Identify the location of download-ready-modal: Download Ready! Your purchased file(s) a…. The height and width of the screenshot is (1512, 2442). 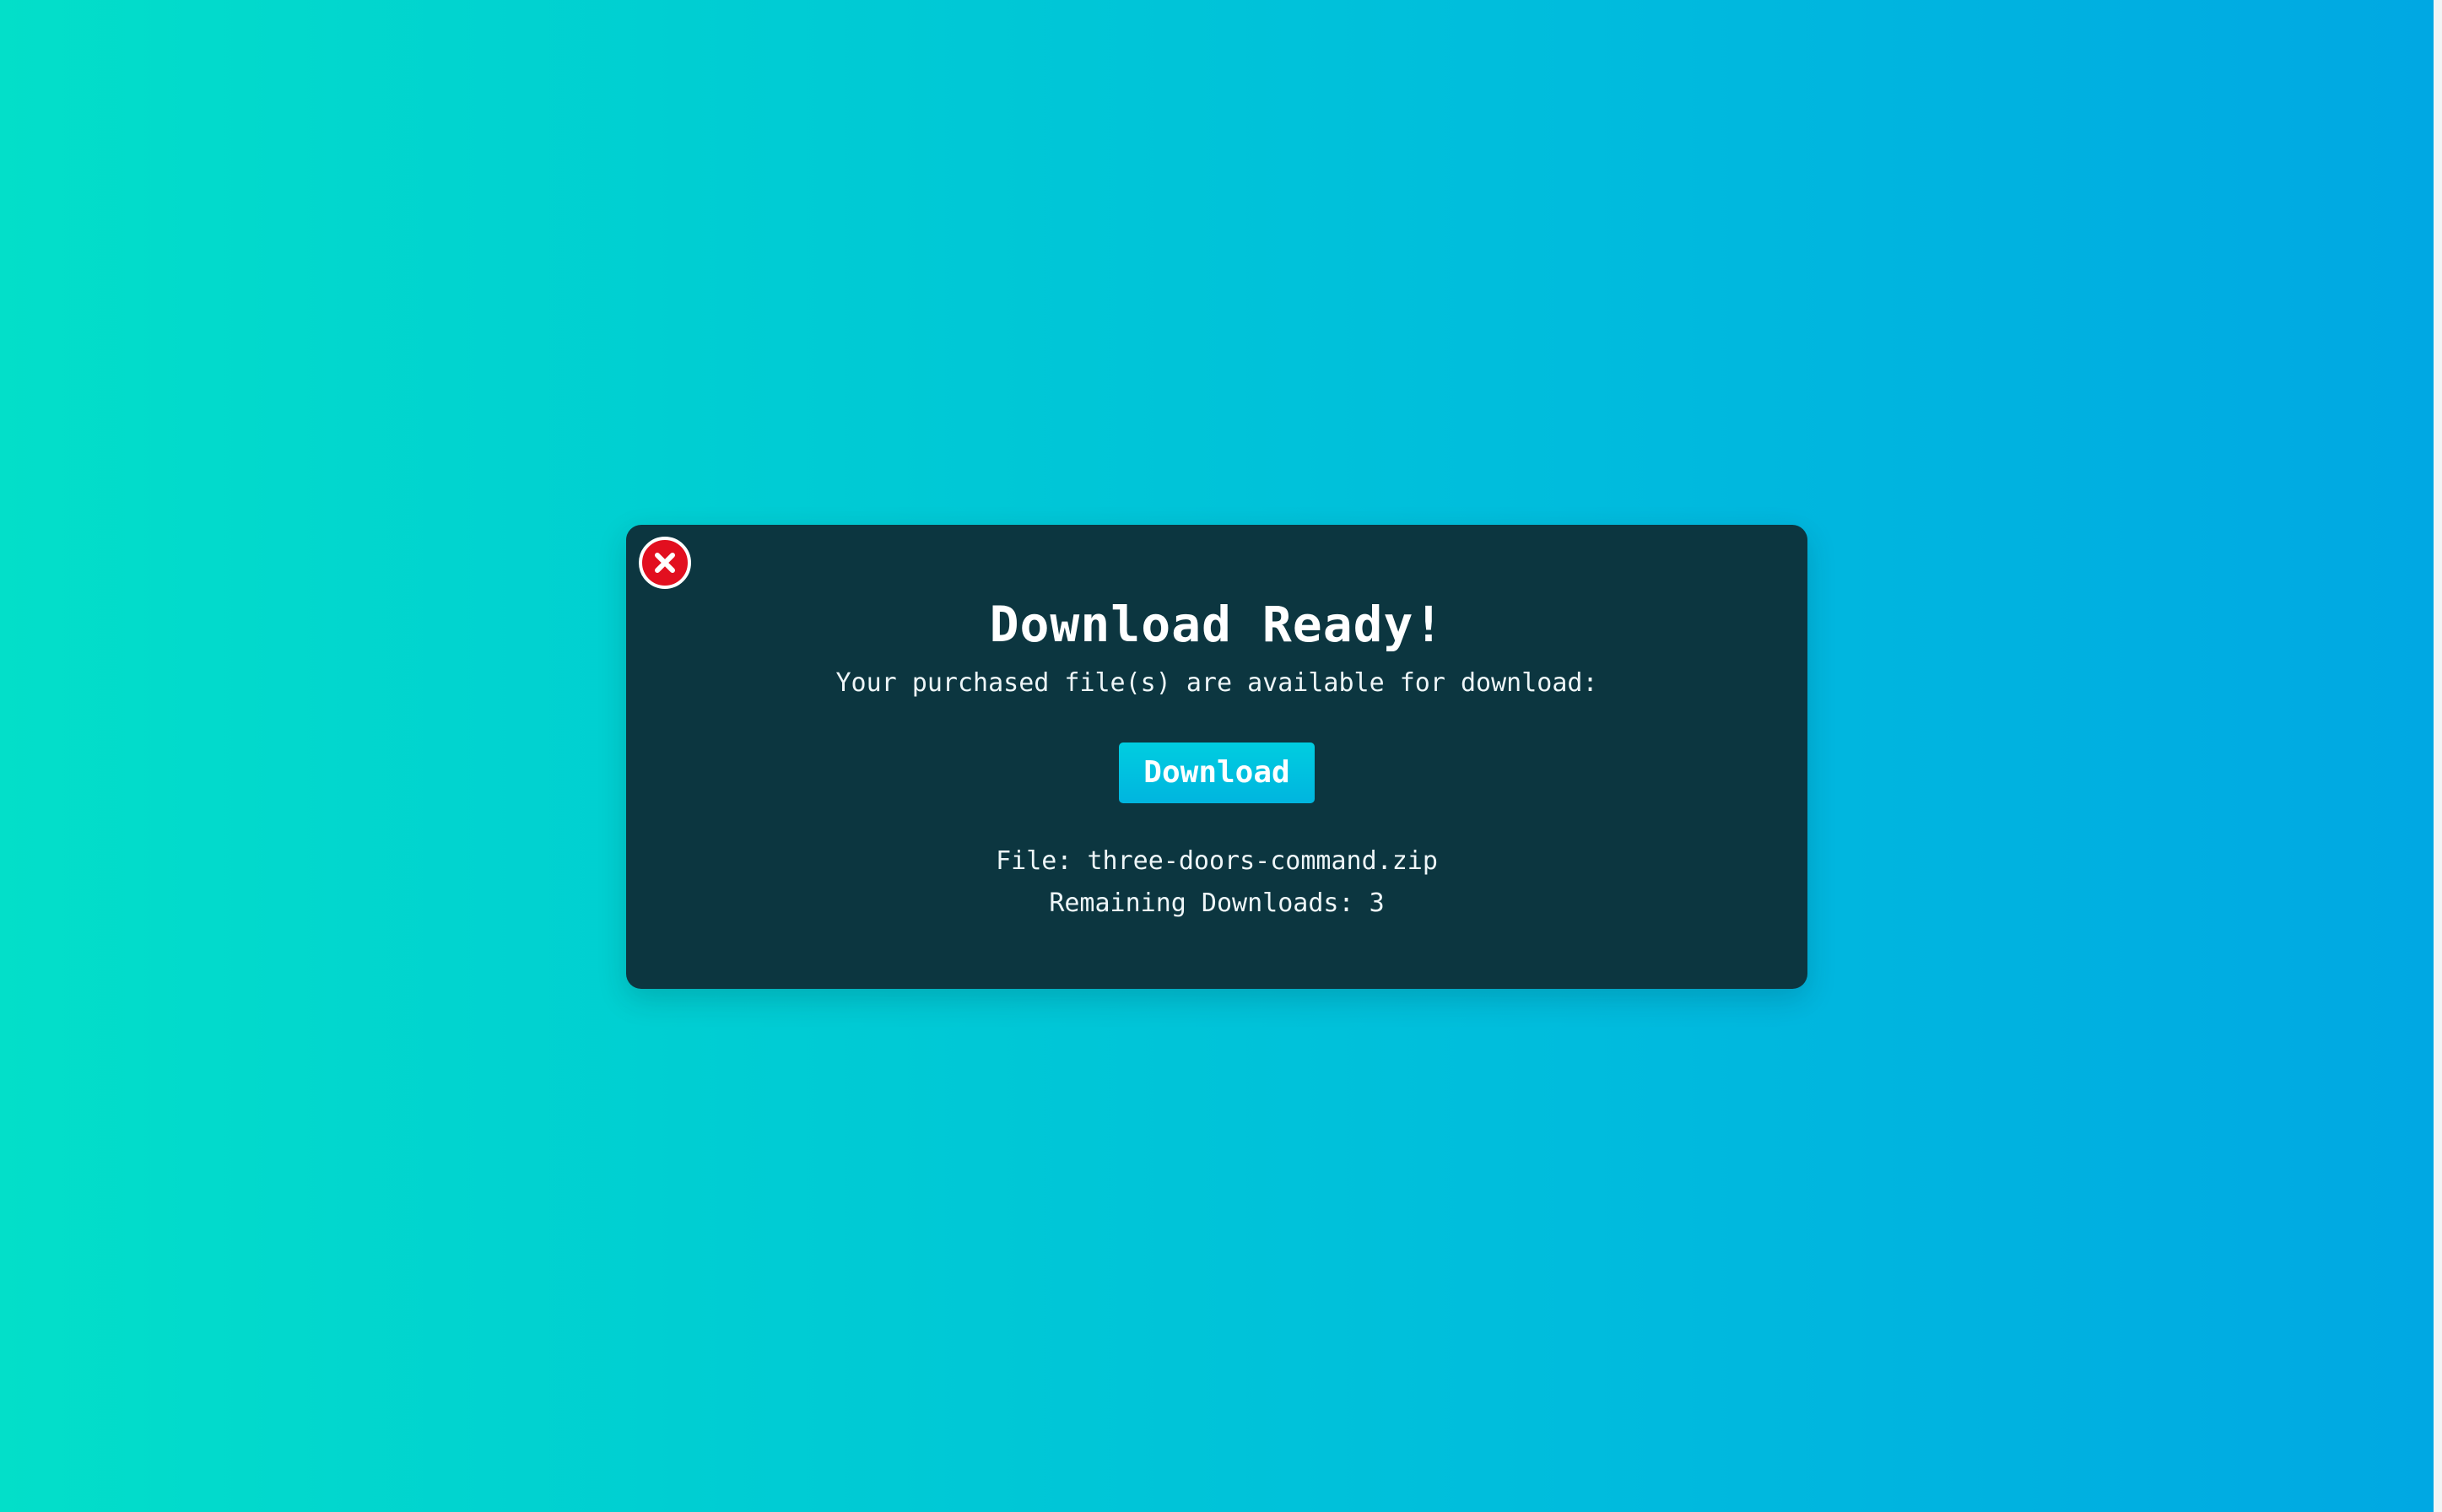
(1216, 757).